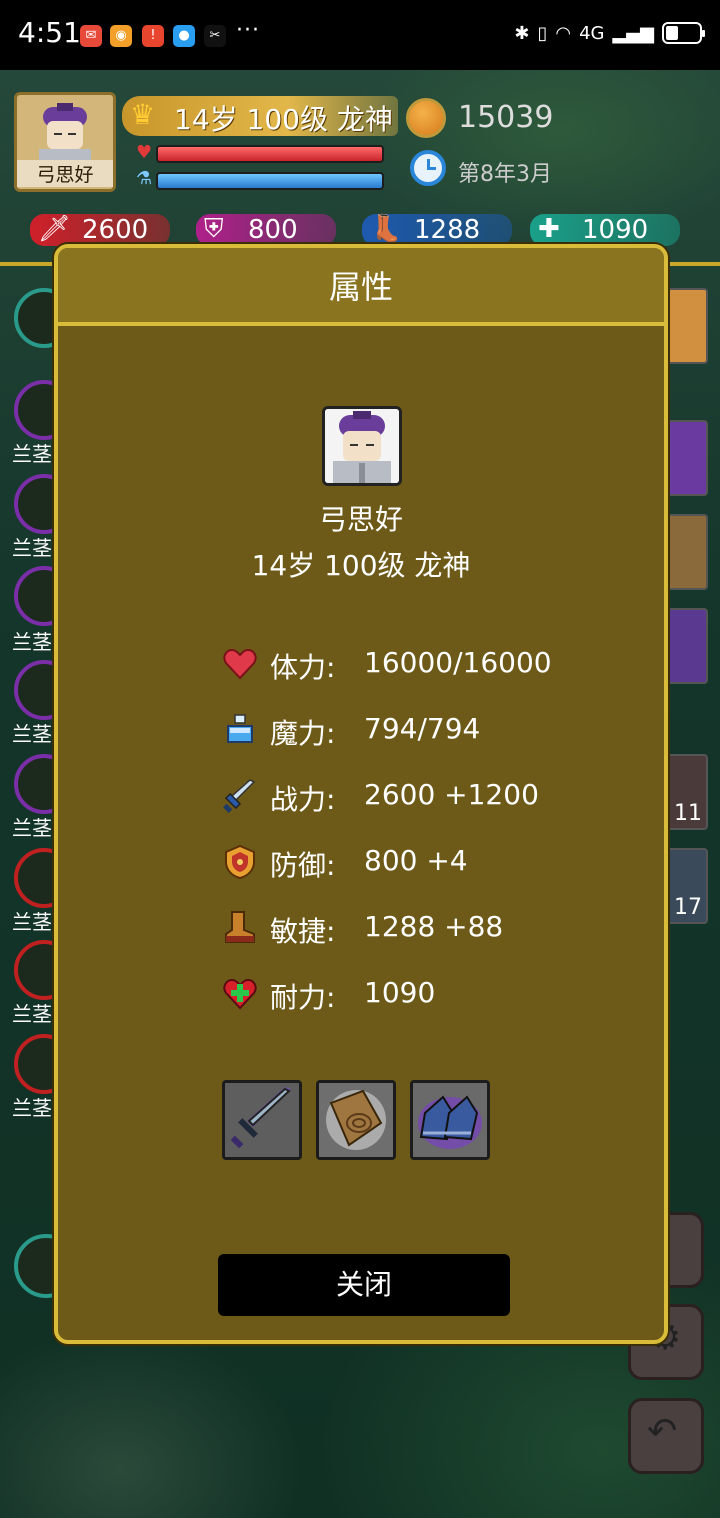  I want to click on status-time: 4:51, so click(49, 32).